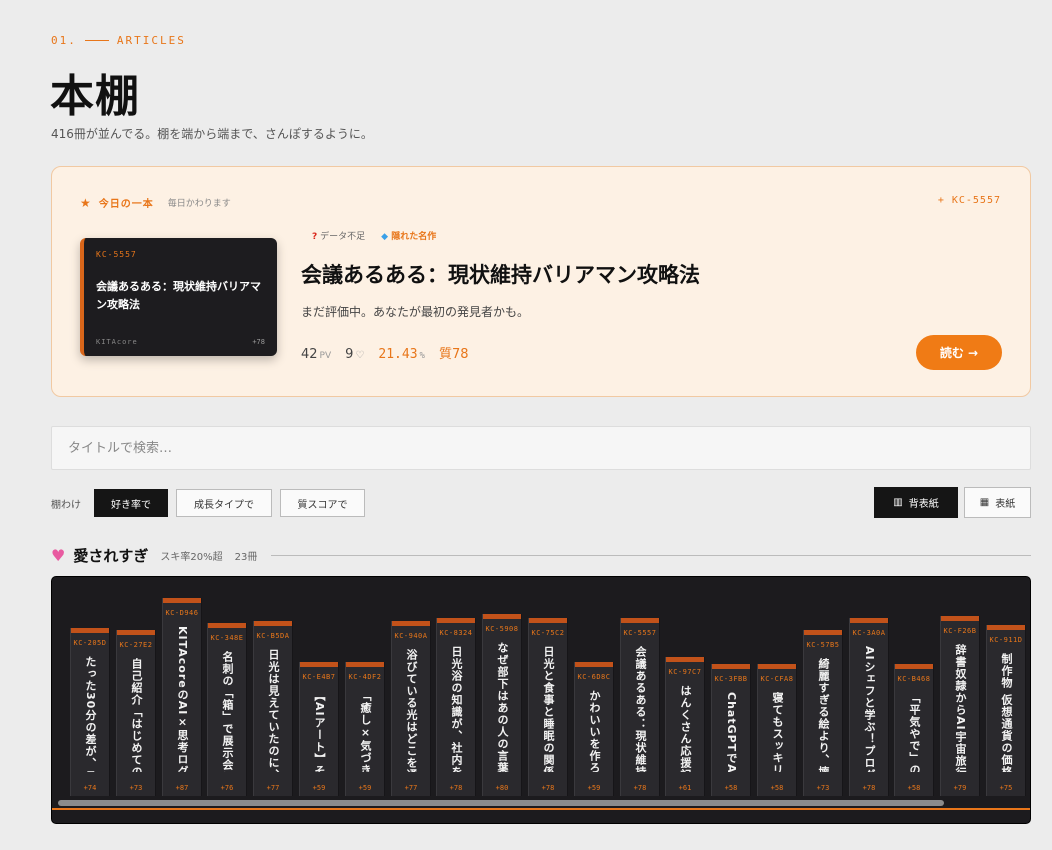  I want to click on spine-title: AIシェフと学ぶ！プログラ, so click(869, 709).